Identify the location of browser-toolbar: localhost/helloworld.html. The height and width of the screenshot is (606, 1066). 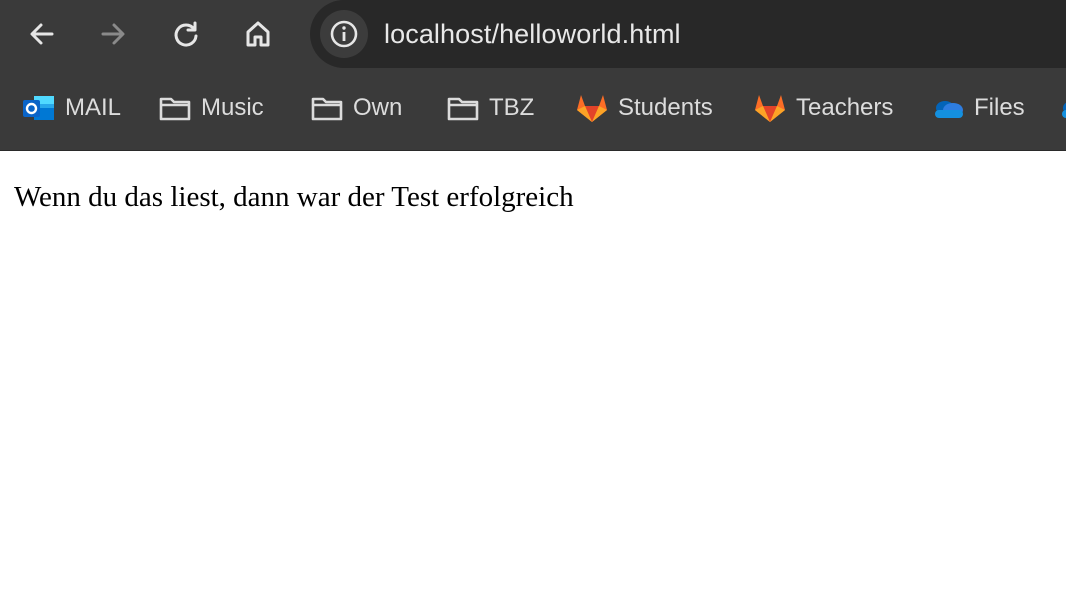
(533, 34).